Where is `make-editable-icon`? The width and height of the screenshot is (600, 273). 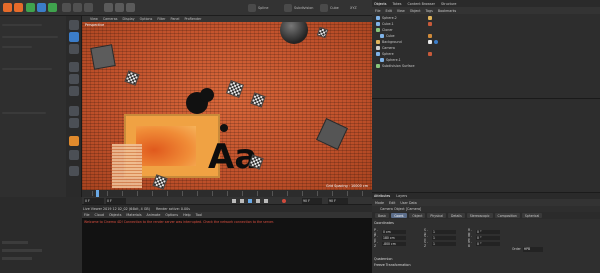
make-editable-icon is located at coordinates (74, 25).